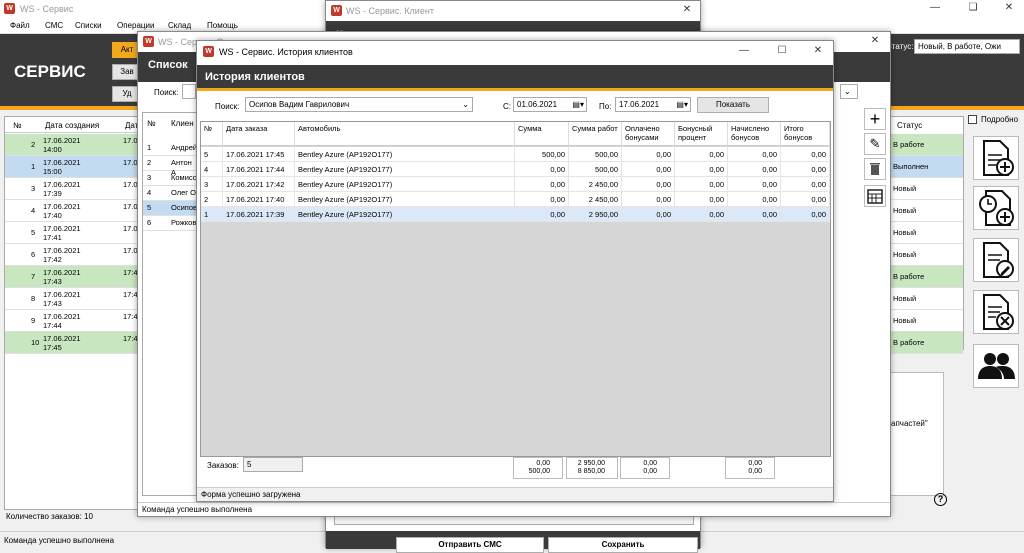 The height and width of the screenshot is (553, 1024). What do you see at coordinates (259, 169) in the screenshot?
I see `history-cell: 17.06.2021 17:44` at bounding box center [259, 169].